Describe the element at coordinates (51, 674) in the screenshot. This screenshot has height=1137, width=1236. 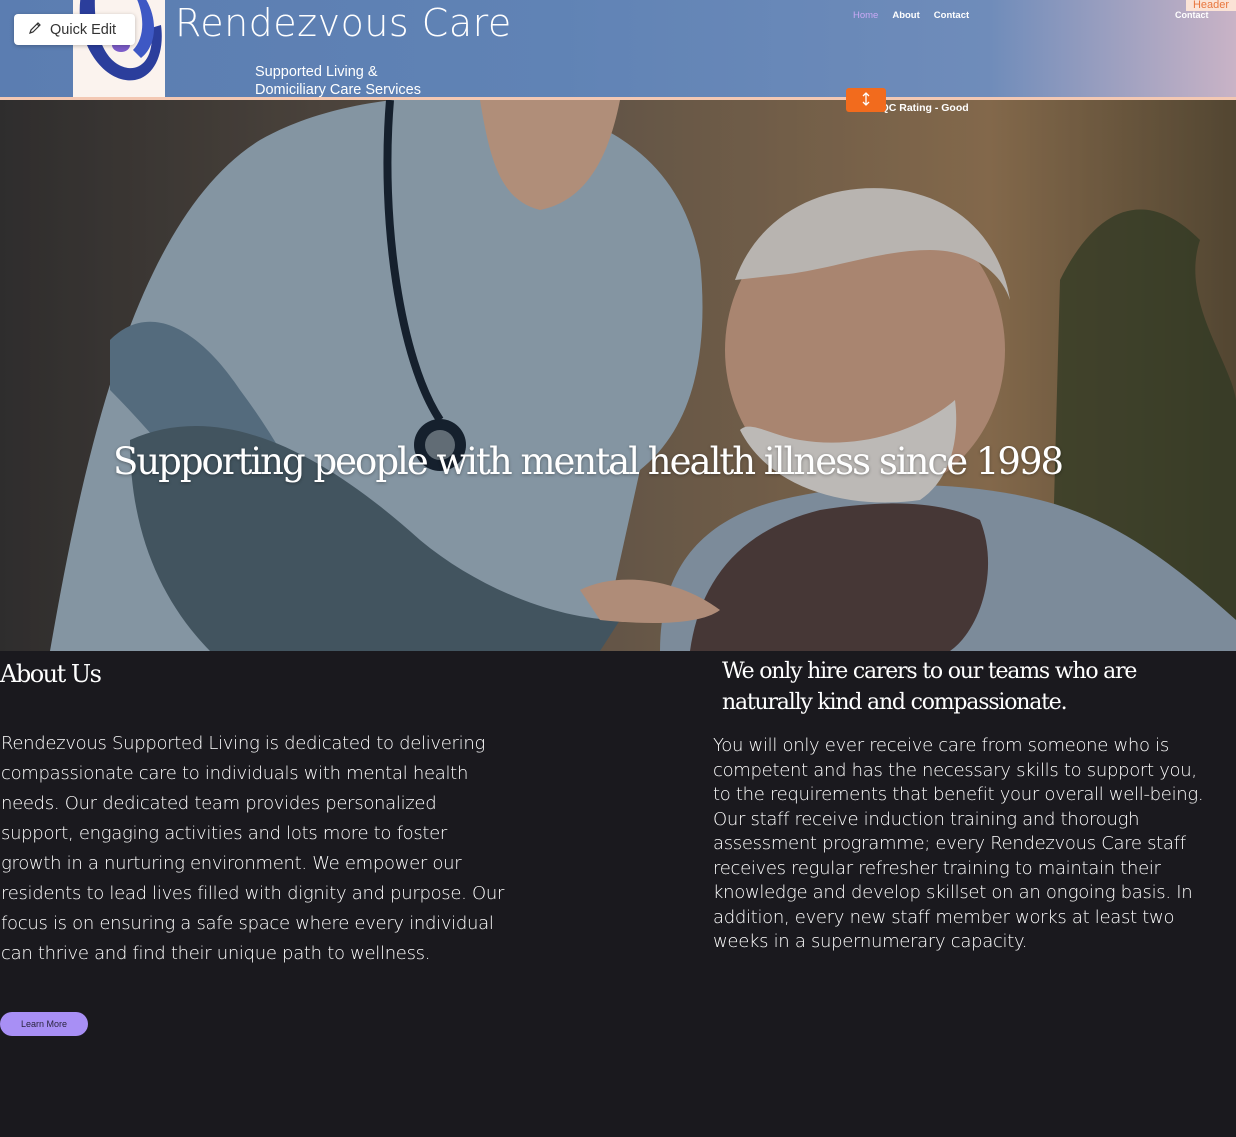
I see `about-heading: About Us` at that location.